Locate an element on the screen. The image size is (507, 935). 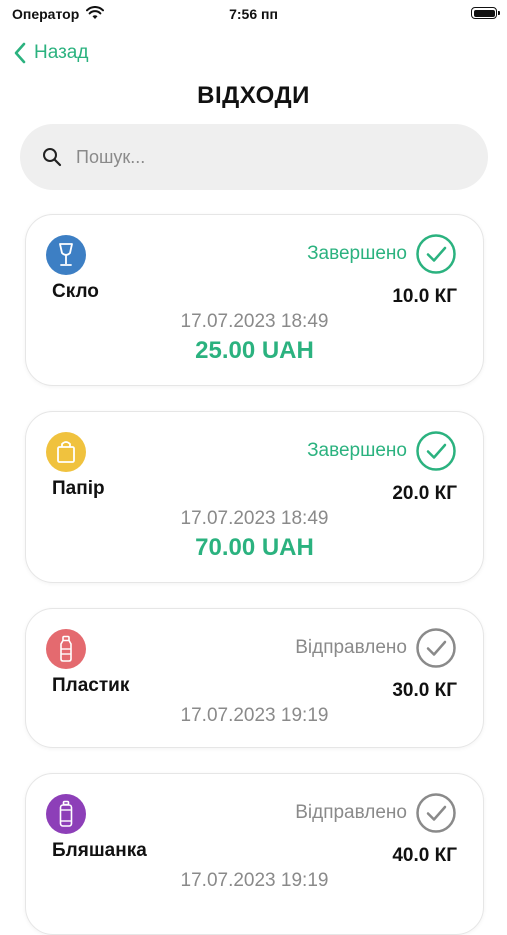
chevron-left-icon is located at coordinates (20, 53).